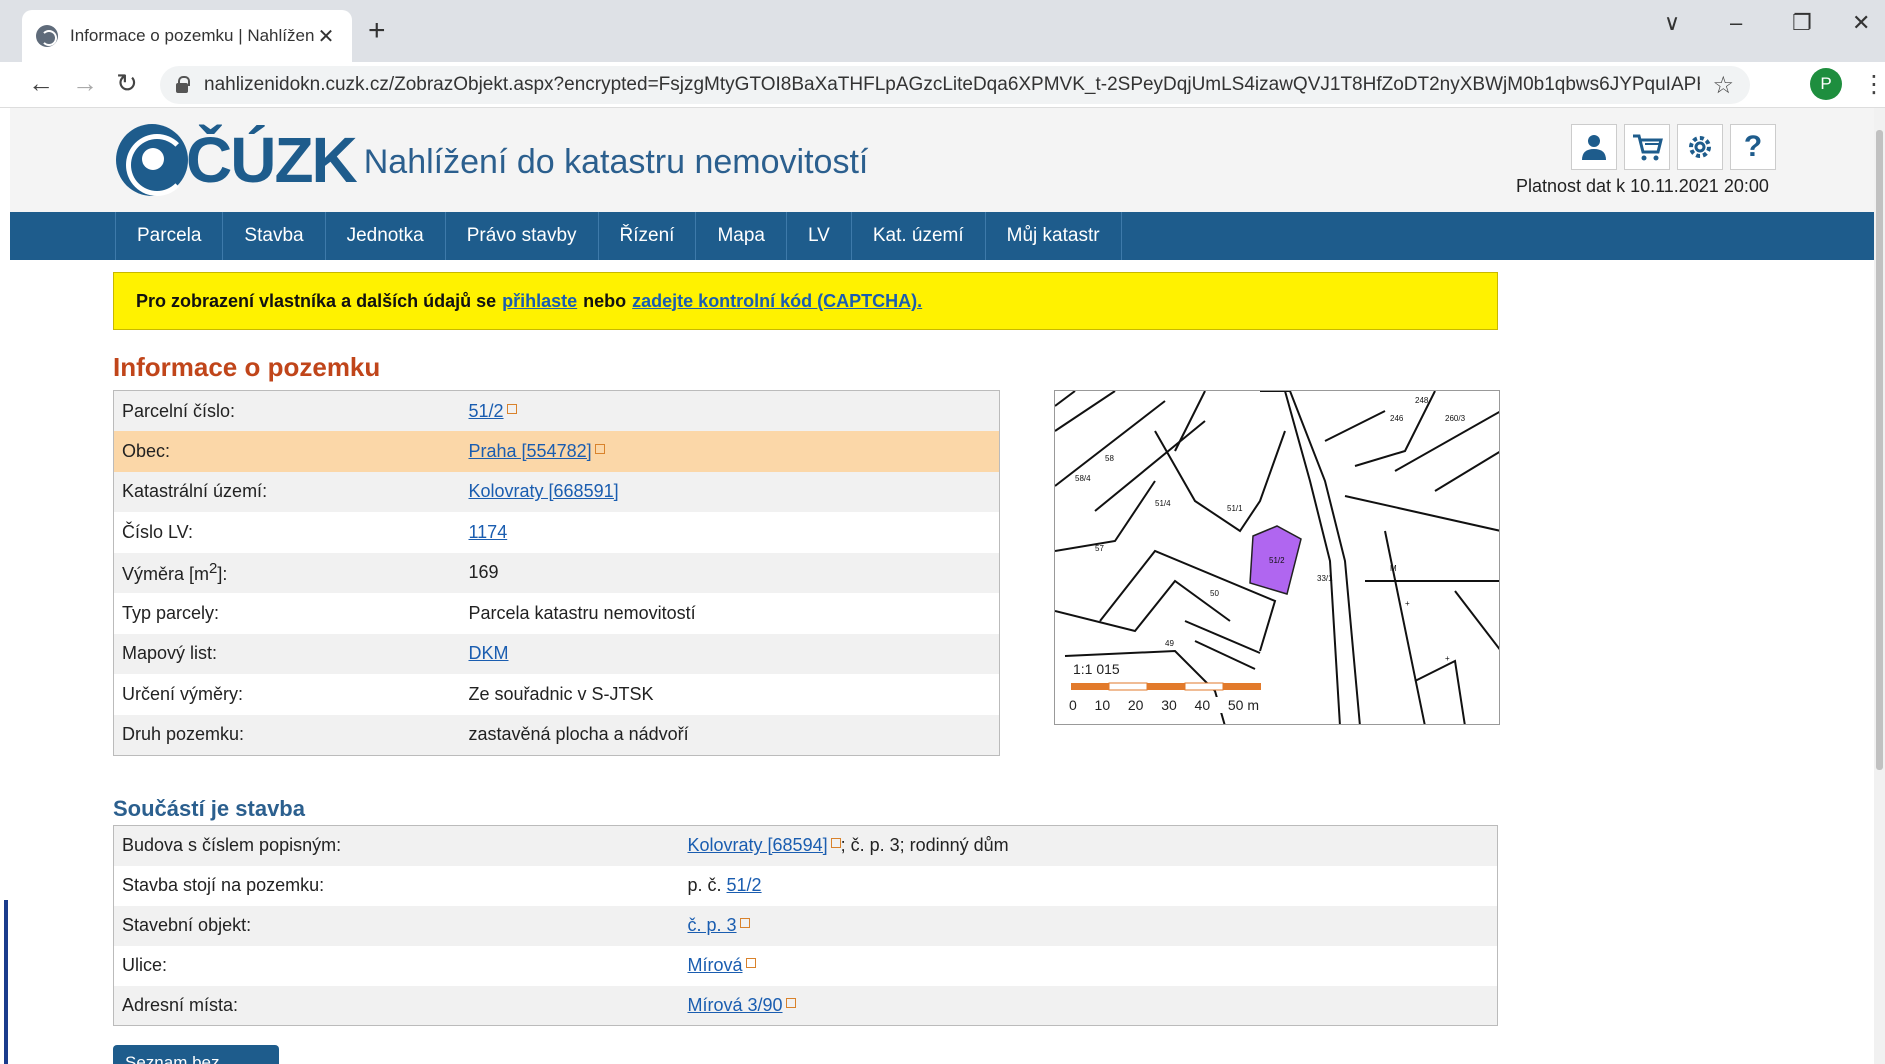 This screenshot has width=1885, height=1064. What do you see at coordinates (605, 300) in the screenshot?
I see `notice-or: nebo` at bounding box center [605, 300].